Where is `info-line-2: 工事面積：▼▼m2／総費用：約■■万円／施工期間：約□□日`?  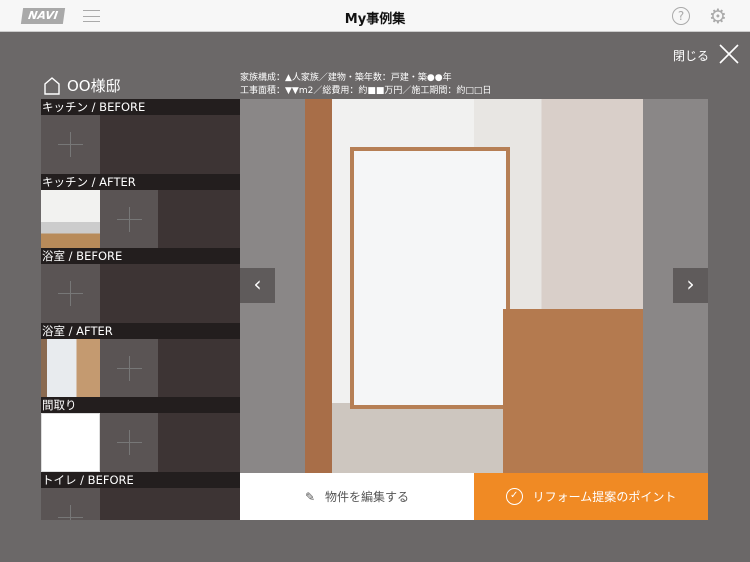
info-line-2: 工事面積：▼▼m2／総費用：約■■万円／施工期間：約□□日 is located at coordinates (366, 91).